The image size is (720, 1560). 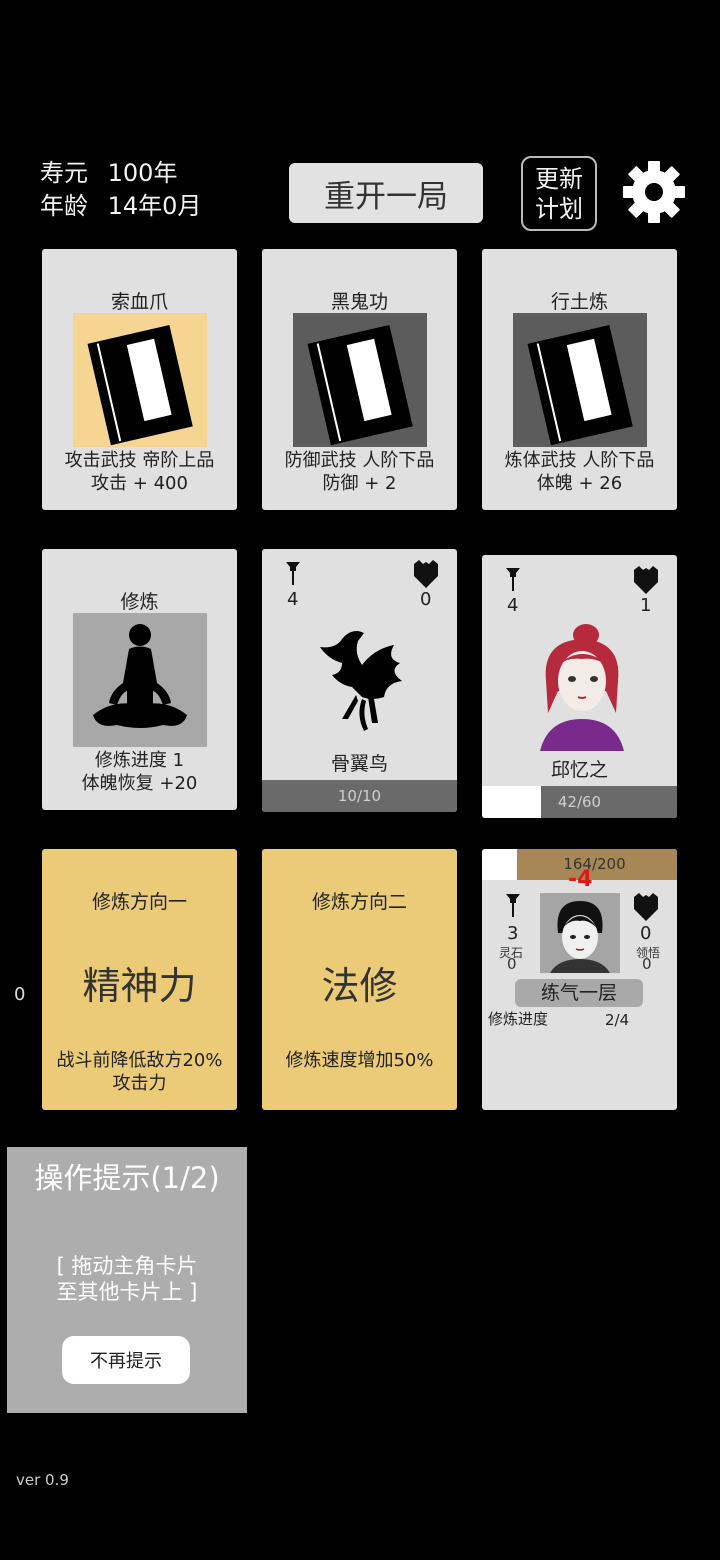 I want to click on meditation-icon, so click(x=140, y=680).